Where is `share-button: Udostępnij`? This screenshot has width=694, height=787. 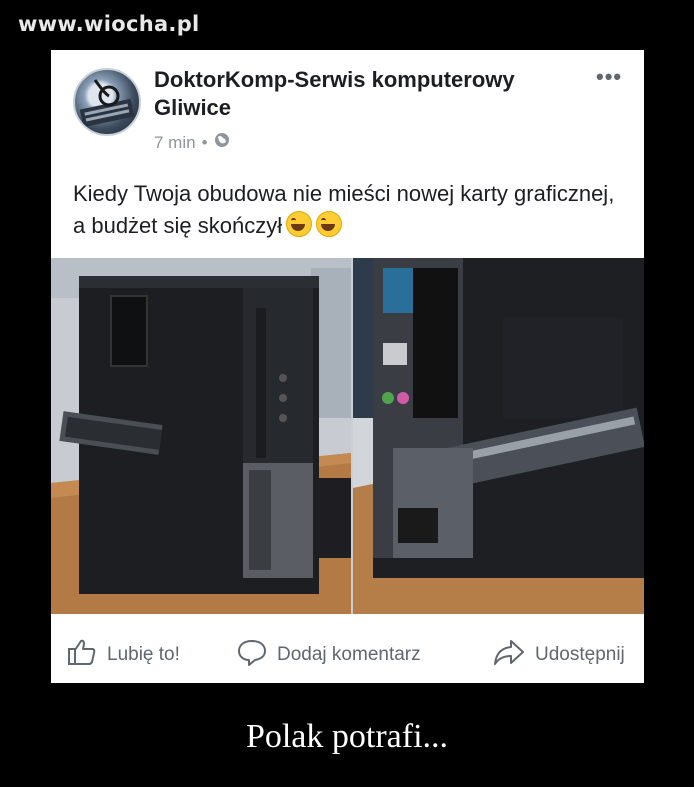 share-button: Udostępnij is located at coordinates (559, 655).